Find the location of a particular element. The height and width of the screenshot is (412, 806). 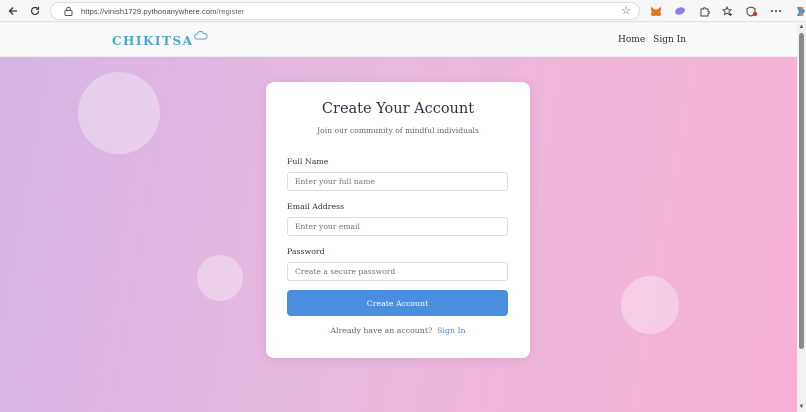

form-title: Create Your Account is located at coordinates (398, 109).